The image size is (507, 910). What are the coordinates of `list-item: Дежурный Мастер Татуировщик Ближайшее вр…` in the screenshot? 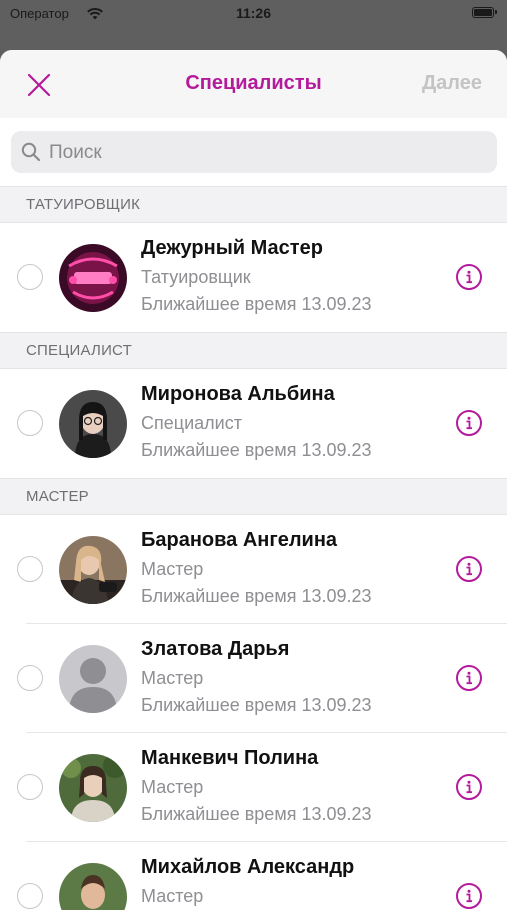 It's located at (253, 277).